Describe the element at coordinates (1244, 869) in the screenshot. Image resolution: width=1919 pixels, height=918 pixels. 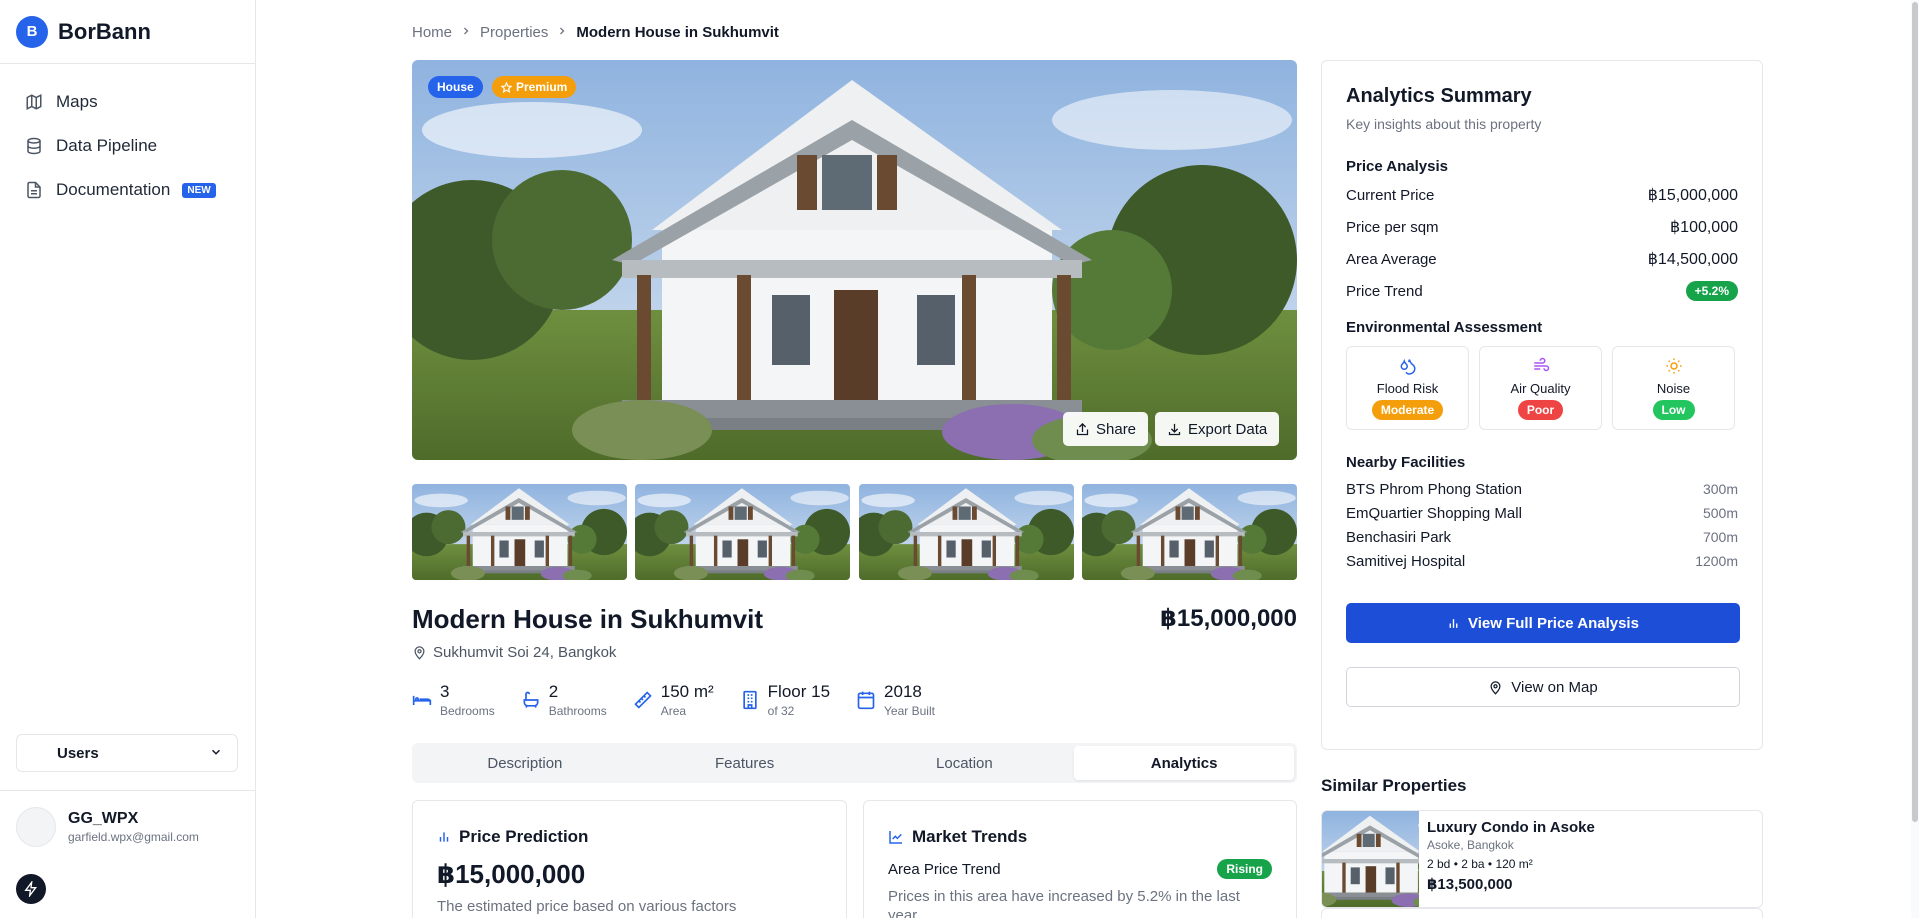
I see `rising-badge: Rising` at that location.